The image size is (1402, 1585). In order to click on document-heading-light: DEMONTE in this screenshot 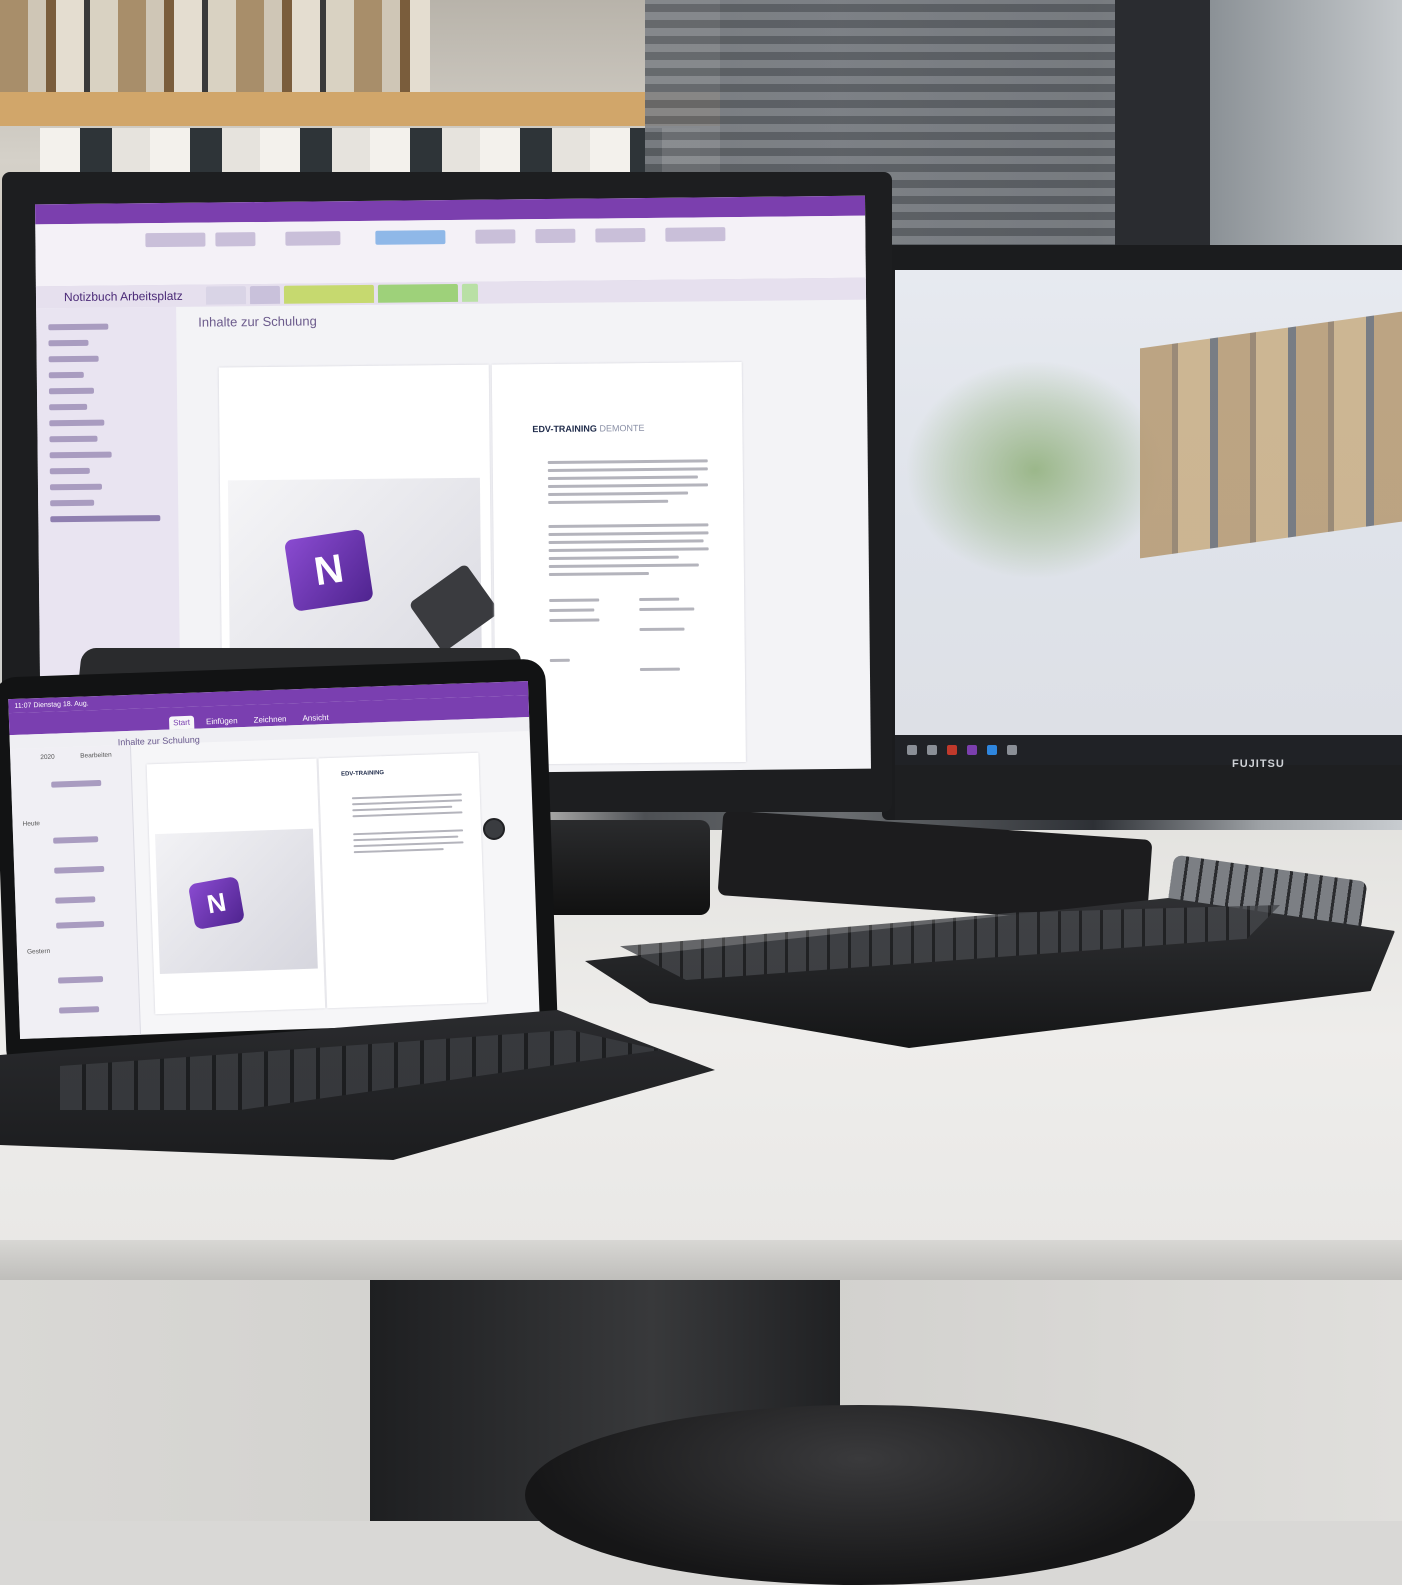, I will do `click(622, 428)`.